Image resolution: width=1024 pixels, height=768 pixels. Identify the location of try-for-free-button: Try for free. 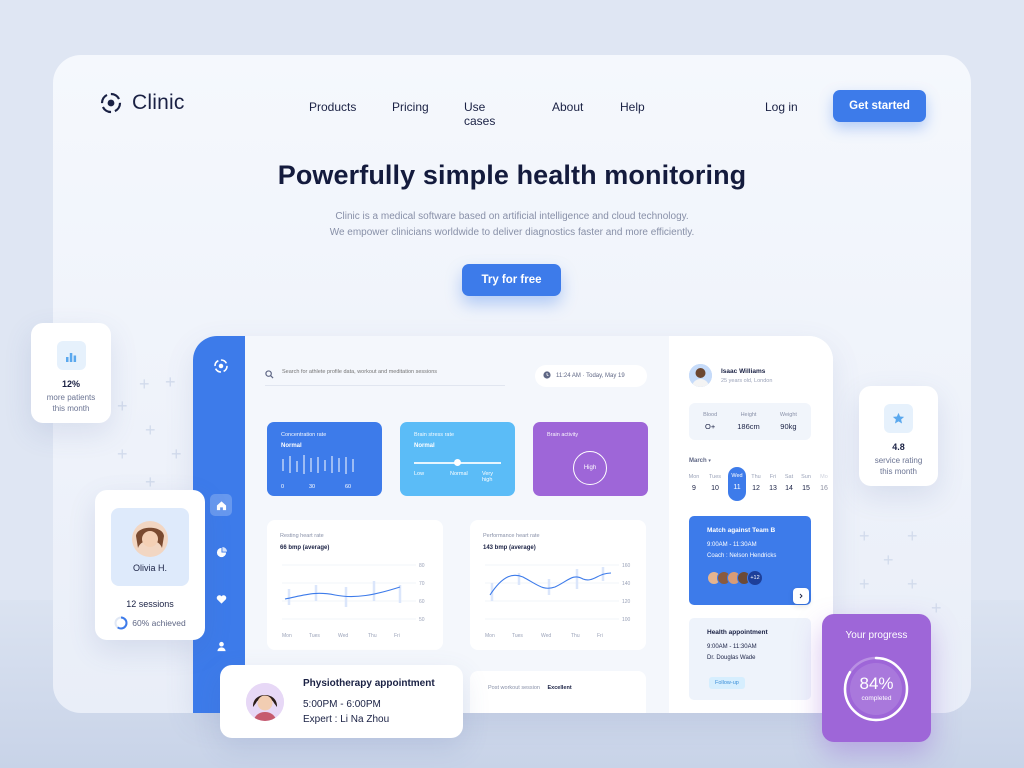
(511, 280).